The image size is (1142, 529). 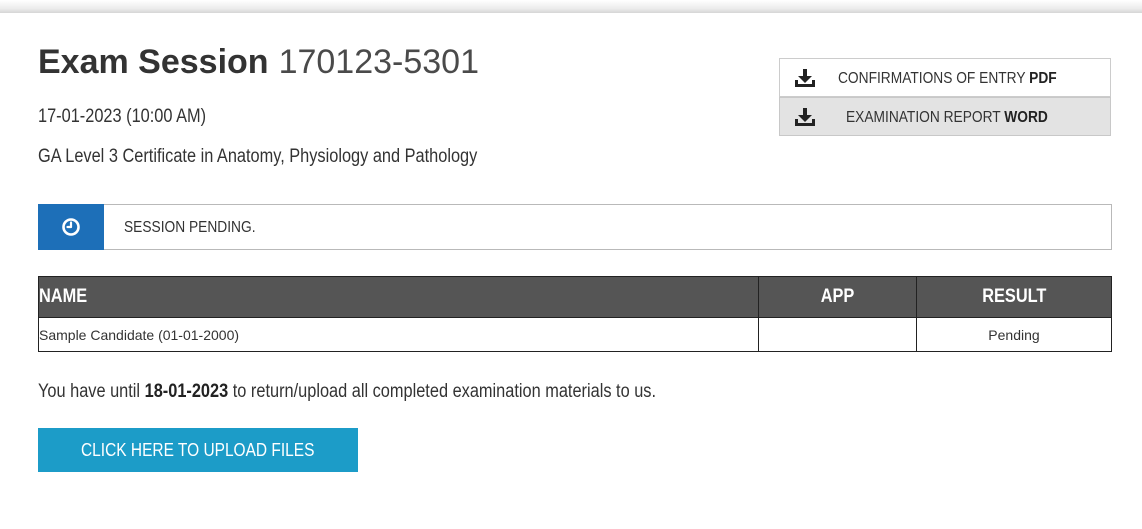 What do you see at coordinates (153, 62) in the screenshot?
I see `page-title-label: Exam Session` at bounding box center [153, 62].